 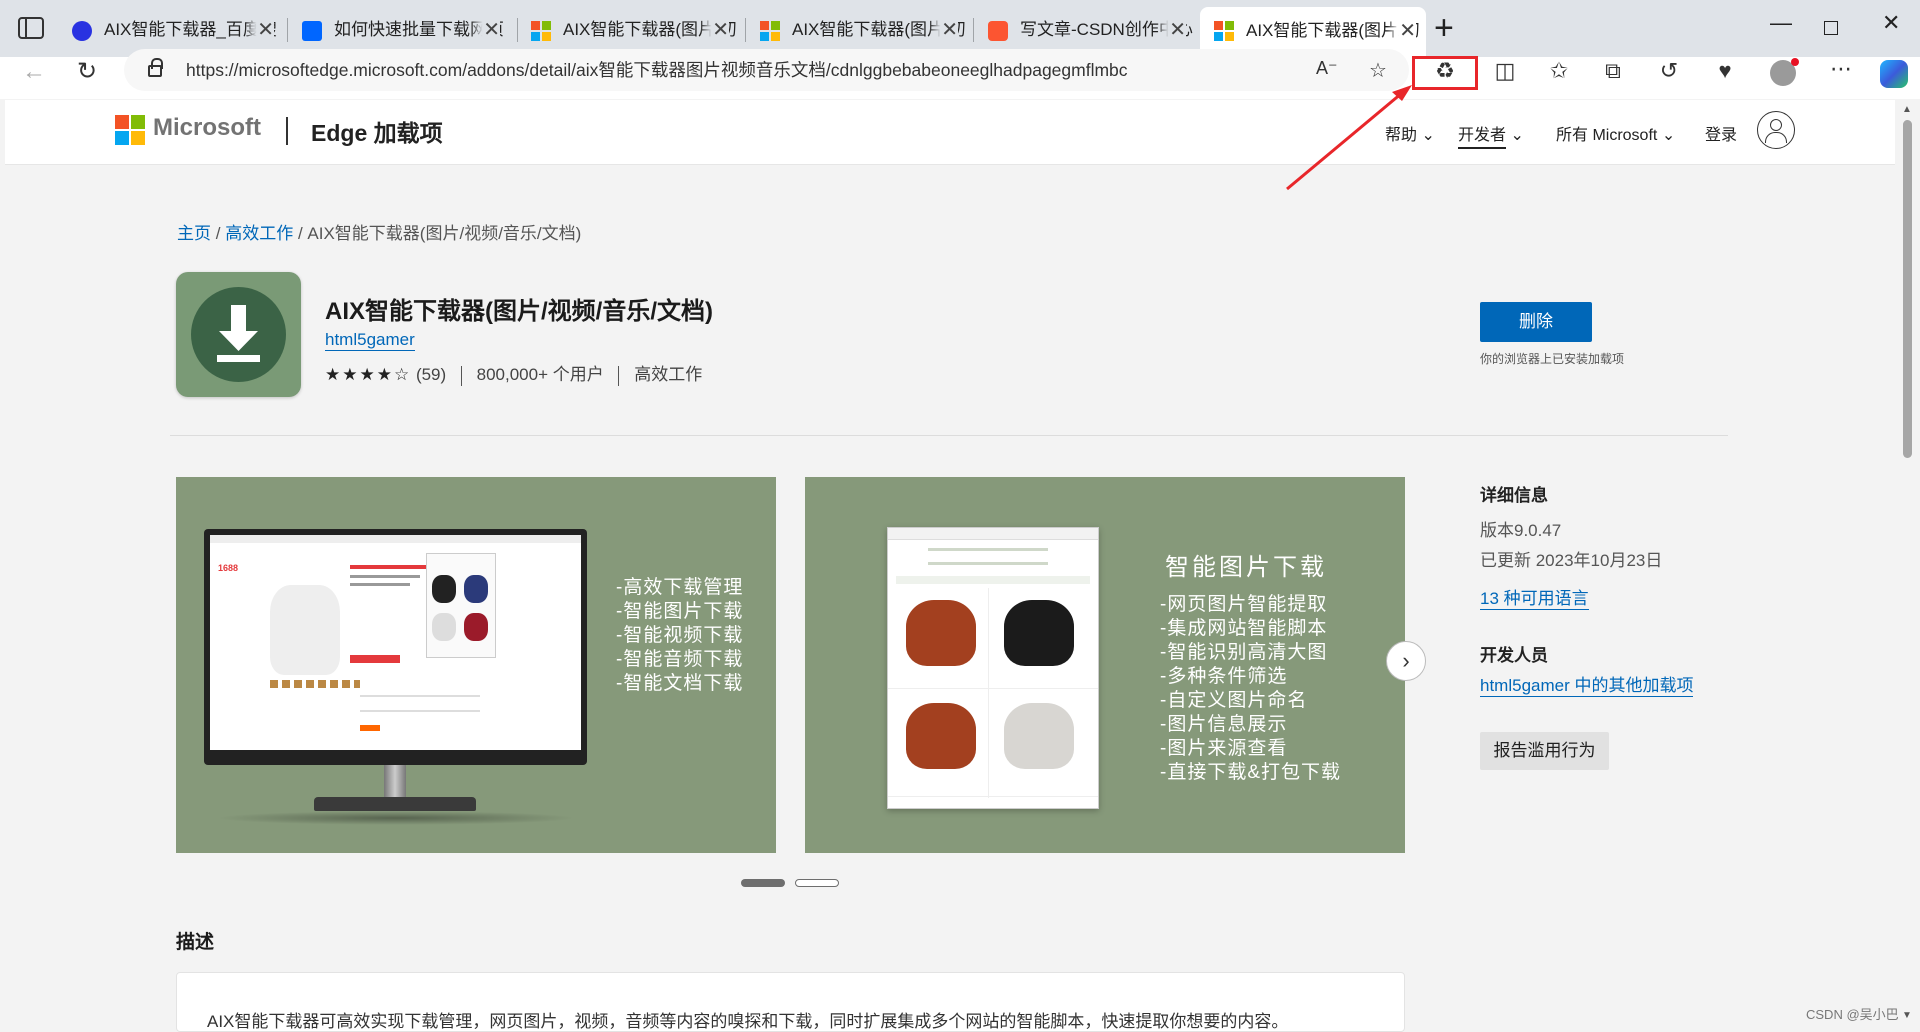 What do you see at coordinates (396, 818) in the screenshot?
I see `monitor-shadow` at bounding box center [396, 818].